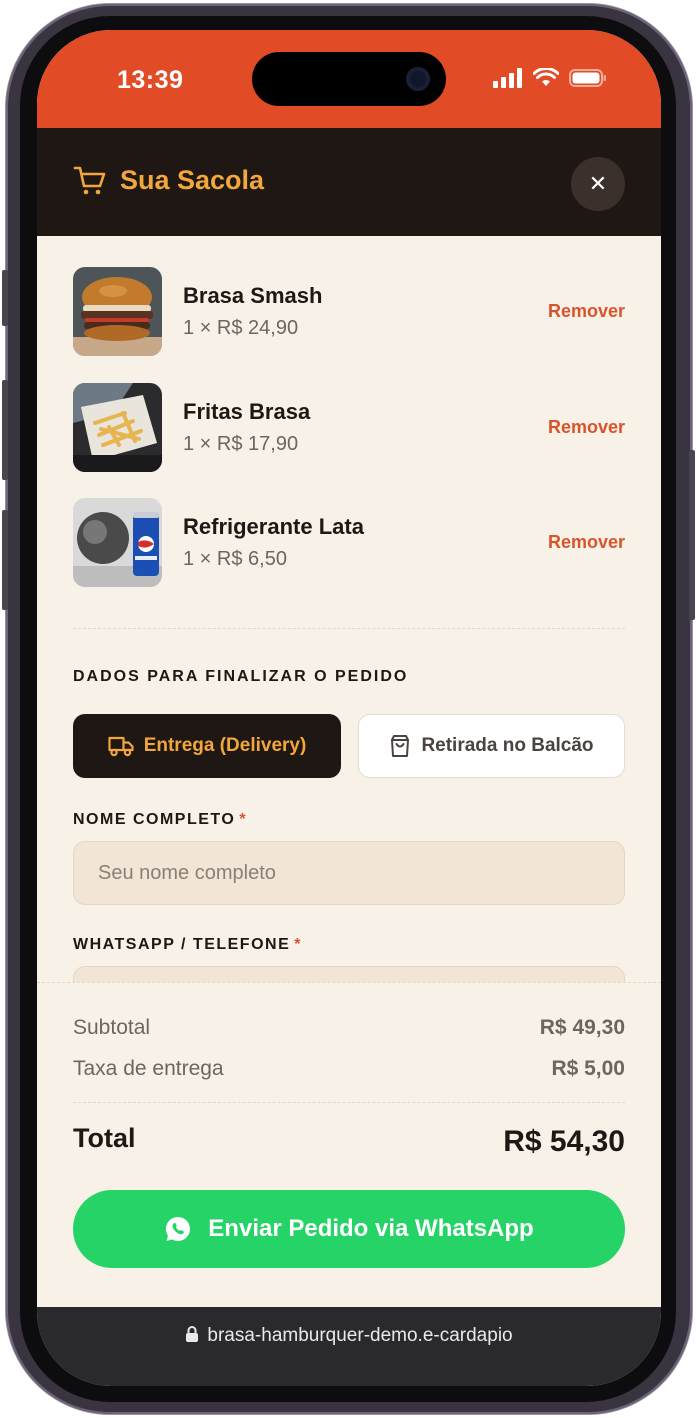 The width and height of the screenshot is (696, 1418). I want to click on volume-down-button, so click(5, 560).